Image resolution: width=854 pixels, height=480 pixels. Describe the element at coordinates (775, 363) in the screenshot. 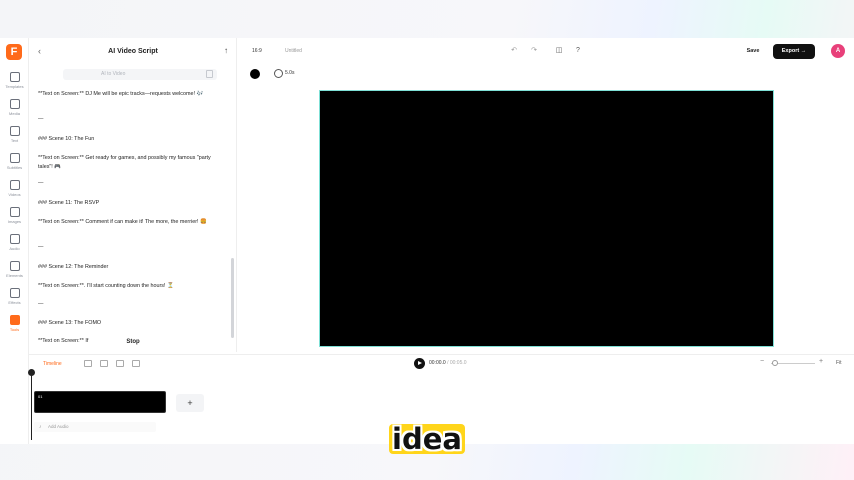

I see `zoom-slider-handle` at that location.